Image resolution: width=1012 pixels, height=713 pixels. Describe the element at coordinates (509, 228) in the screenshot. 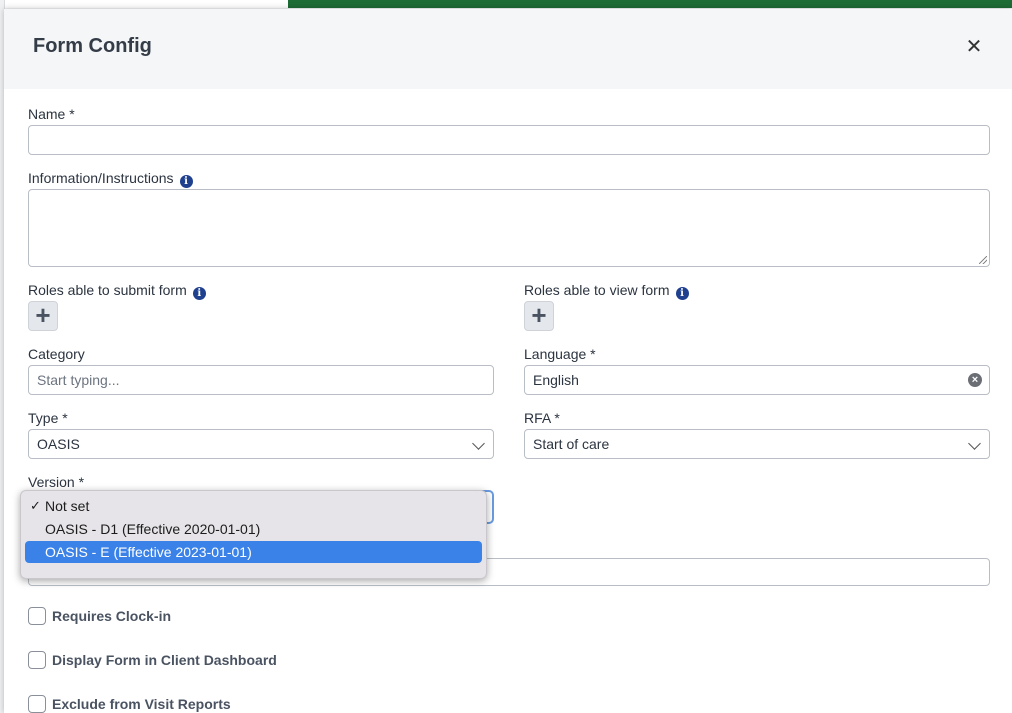

I see `instructions-textarea` at that location.